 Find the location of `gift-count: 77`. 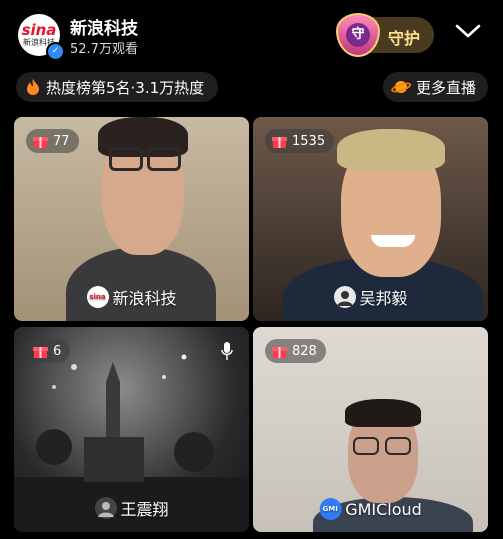

gift-count: 77 is located at coordinates (61, 141).